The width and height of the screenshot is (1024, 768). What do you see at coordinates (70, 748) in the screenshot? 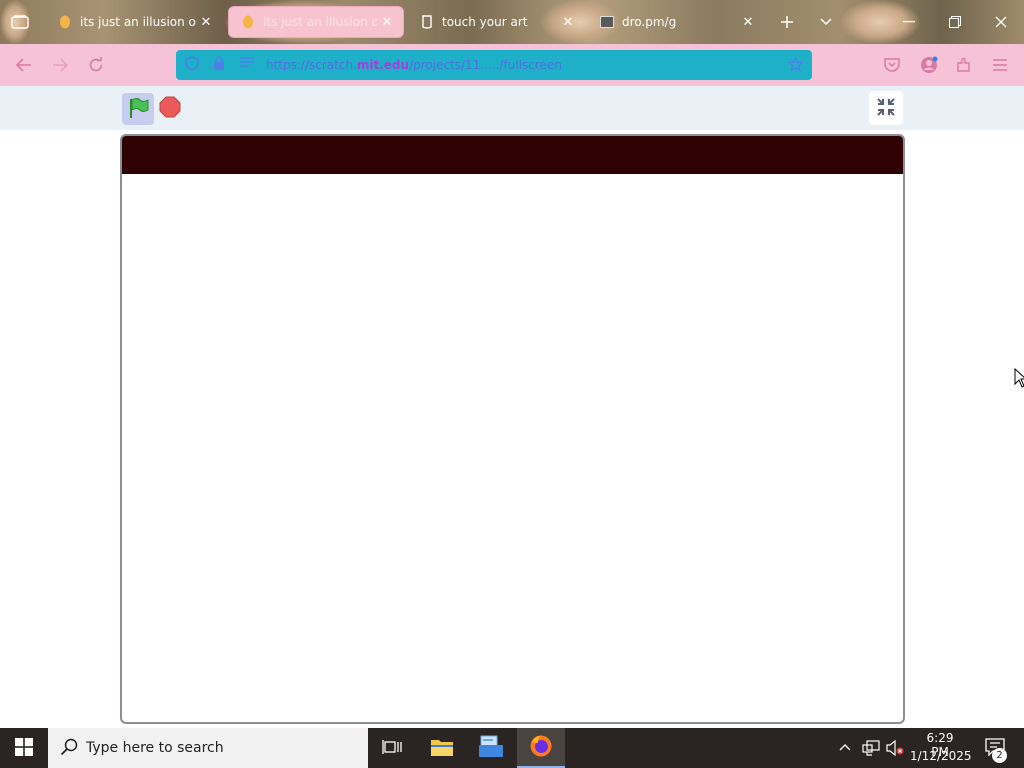
I see `search-icon` at bounding box center [70, 748].